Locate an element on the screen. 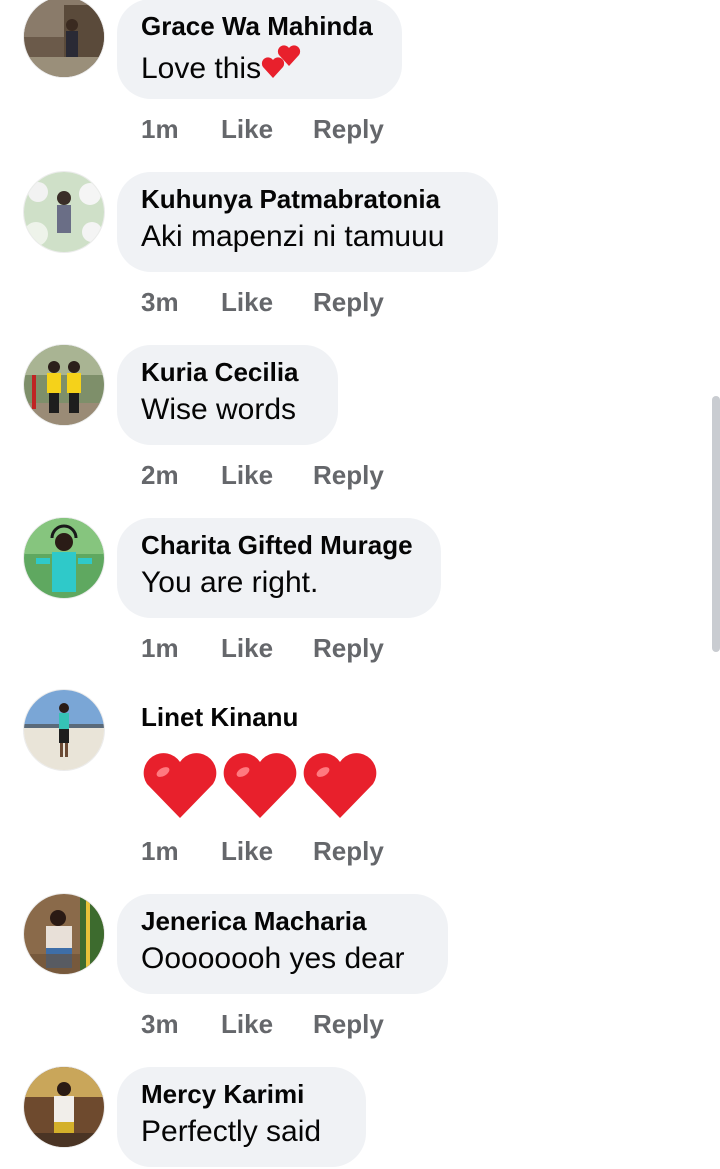 Image resolution: width=720 pixels, height=1169 pixels. comment-time: 2m is located at coordinates (181, 475).